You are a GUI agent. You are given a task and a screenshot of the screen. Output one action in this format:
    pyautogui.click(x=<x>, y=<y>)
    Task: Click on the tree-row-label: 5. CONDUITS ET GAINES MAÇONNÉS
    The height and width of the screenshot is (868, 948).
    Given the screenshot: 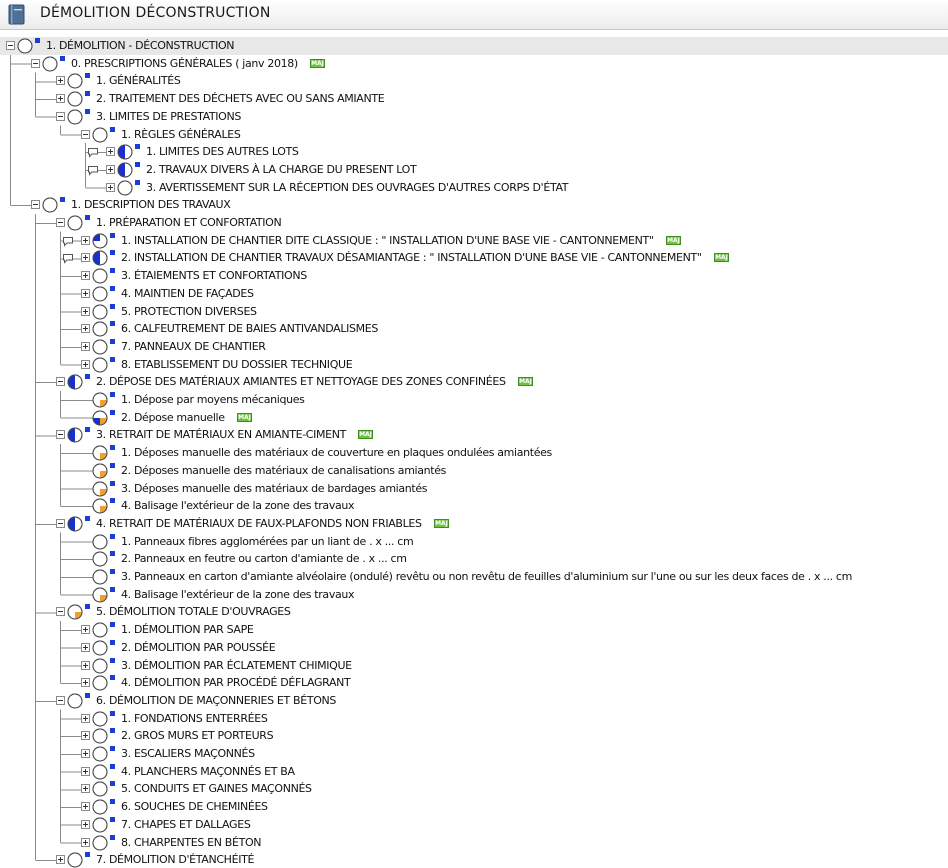 What is the action you would take?
    pyautogui.click(x=216, y=789)
    